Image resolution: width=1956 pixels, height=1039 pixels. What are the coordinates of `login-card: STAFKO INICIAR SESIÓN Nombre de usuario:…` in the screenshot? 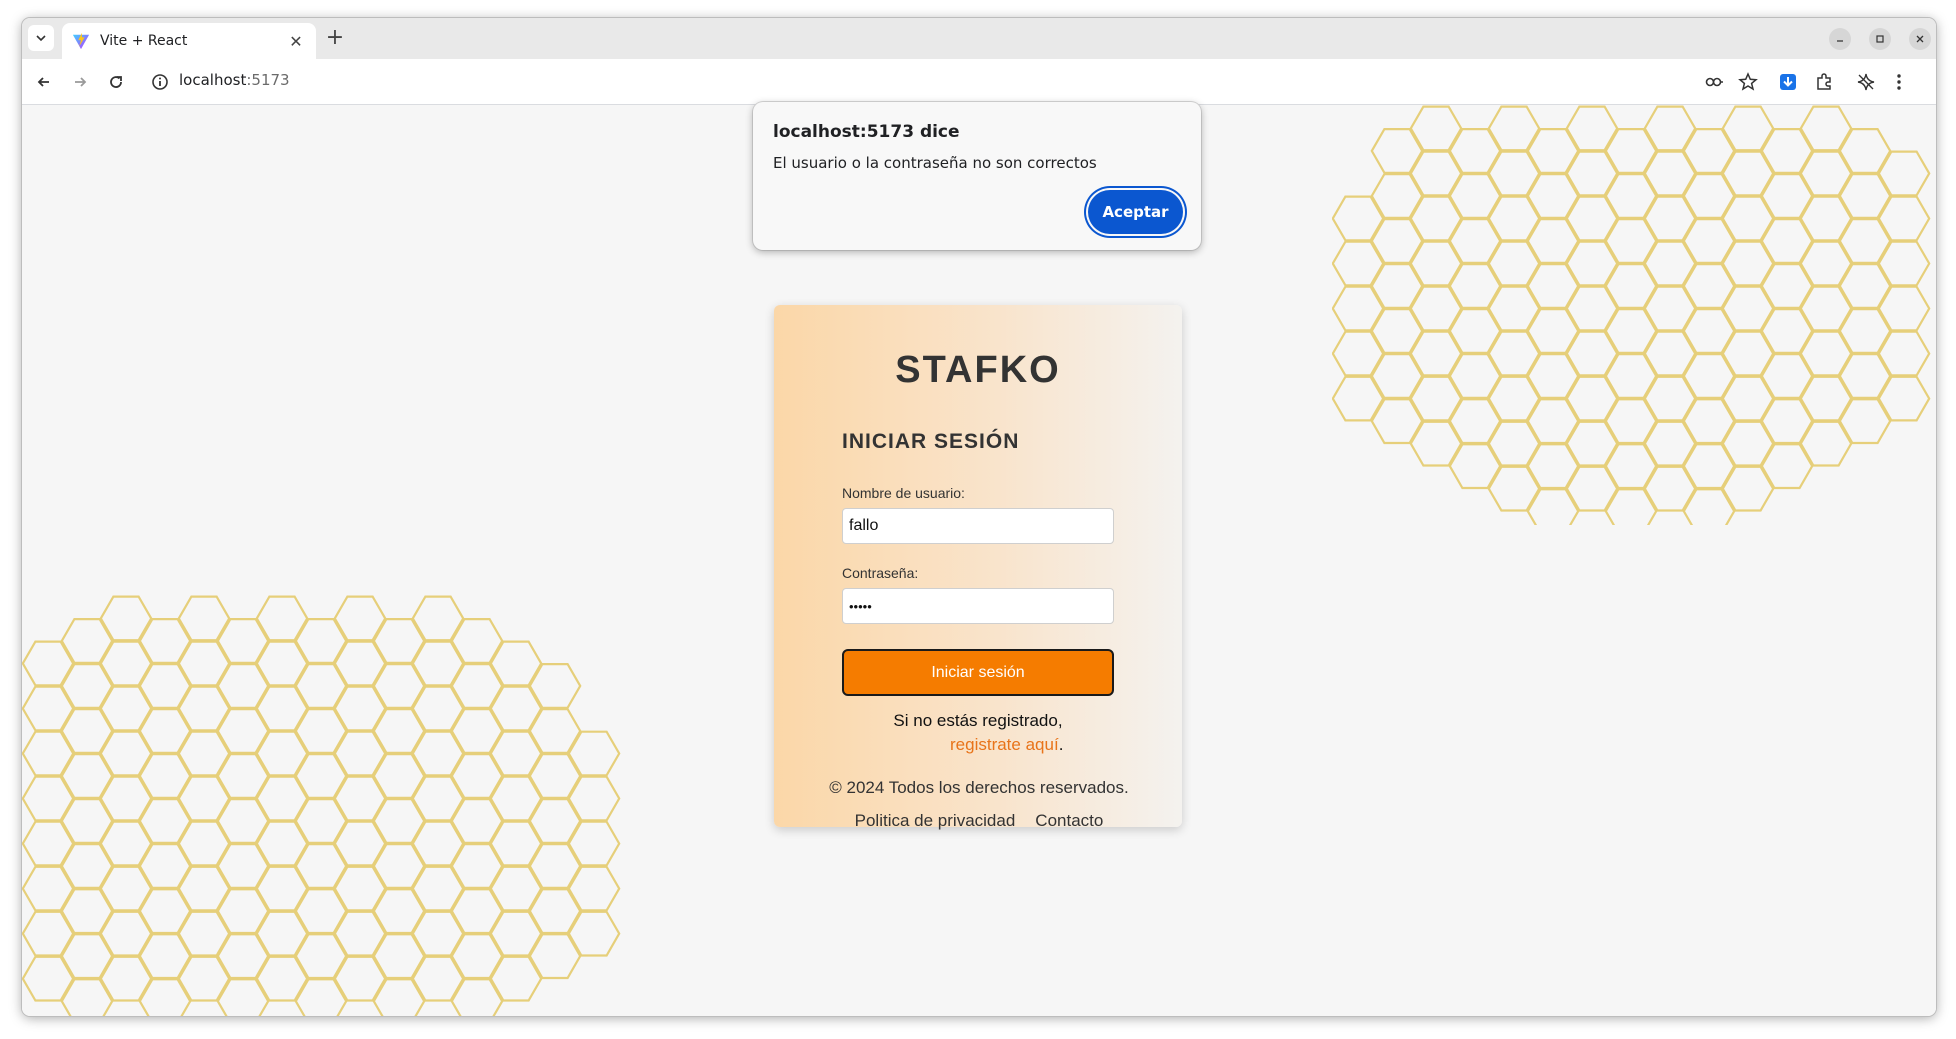 It's located at (978, 566).